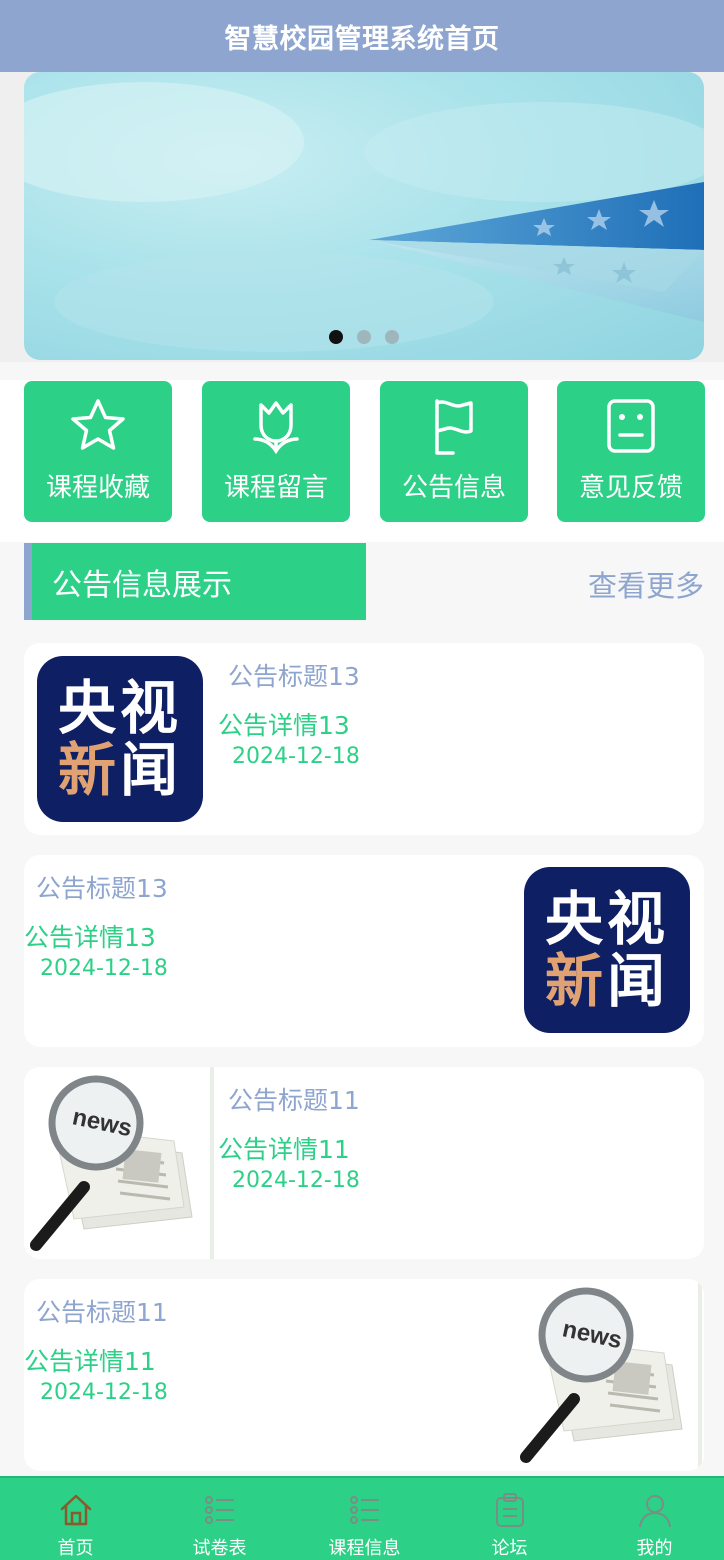  I want to click on page-header: 智慧校园管理系统首页, so click(362, 36).